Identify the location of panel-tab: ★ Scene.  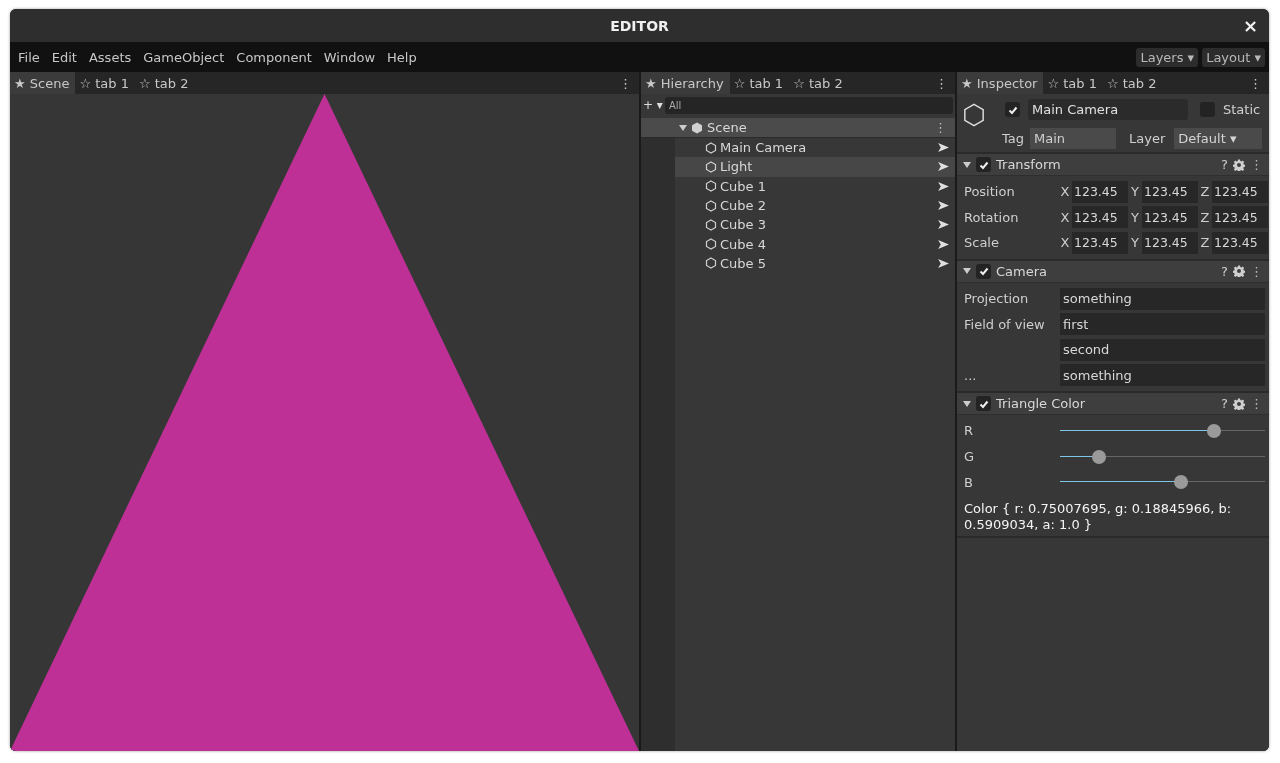
(43, 83).